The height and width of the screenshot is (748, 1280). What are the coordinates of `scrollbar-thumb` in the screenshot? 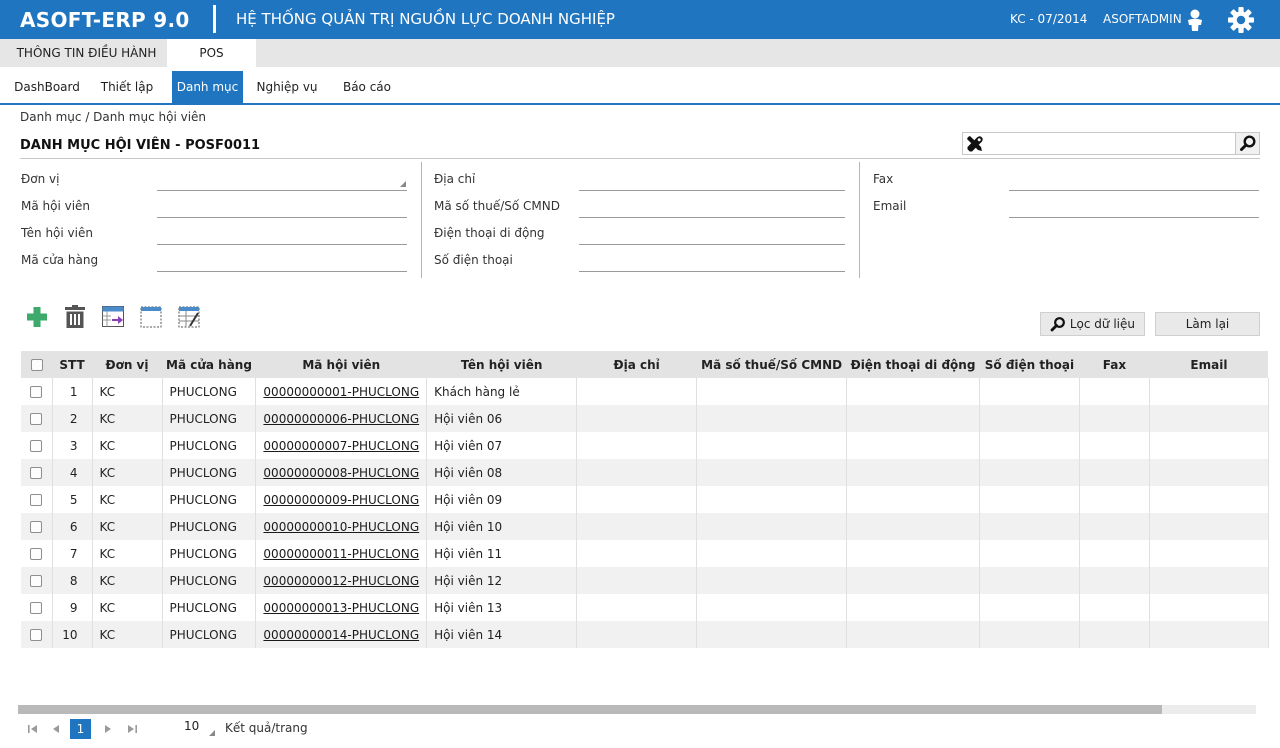 It's located at (590, 709).